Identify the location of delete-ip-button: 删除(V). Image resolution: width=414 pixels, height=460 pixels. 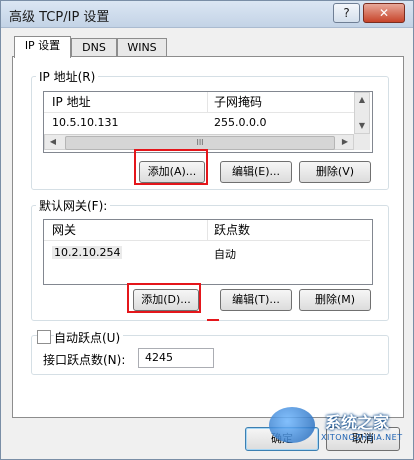
(335, 172).